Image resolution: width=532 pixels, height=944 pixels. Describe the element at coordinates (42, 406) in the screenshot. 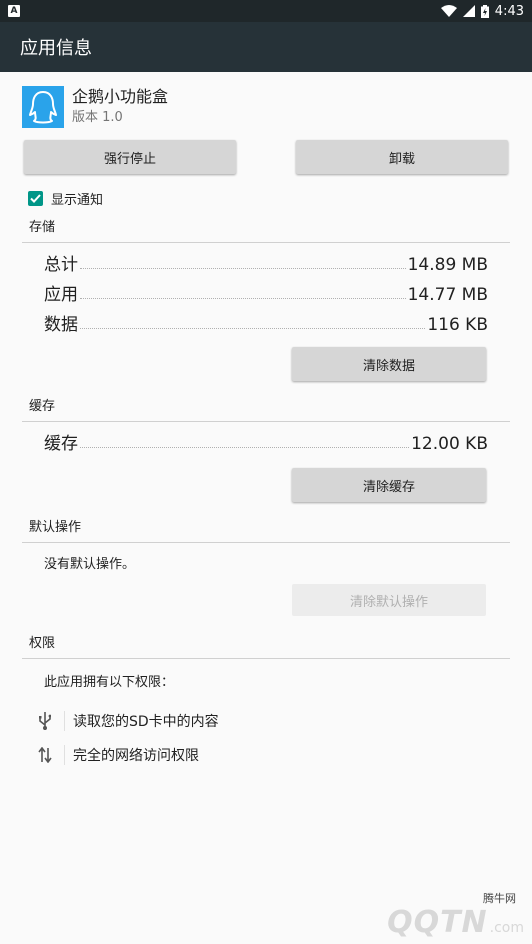

I see `cache-section-title: 缓存` at that location.